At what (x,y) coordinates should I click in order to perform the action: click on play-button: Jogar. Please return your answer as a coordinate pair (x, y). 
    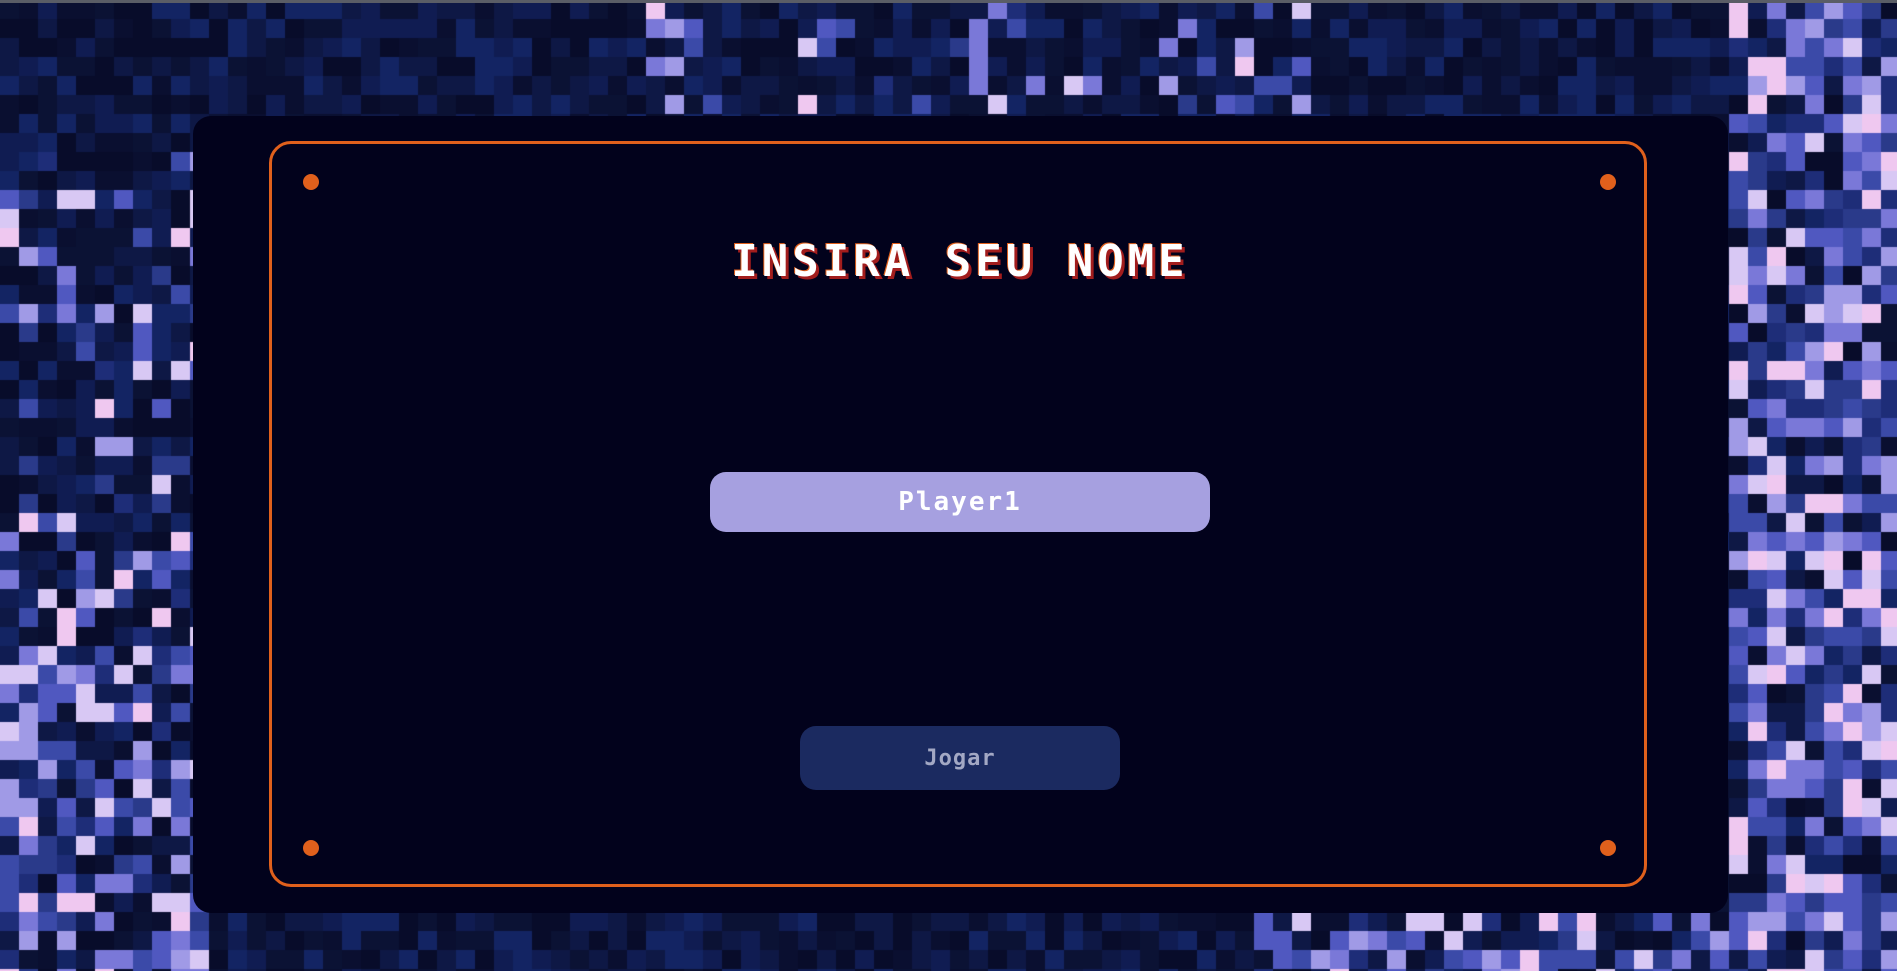
    Looking at the image, I should click on (960, 758).